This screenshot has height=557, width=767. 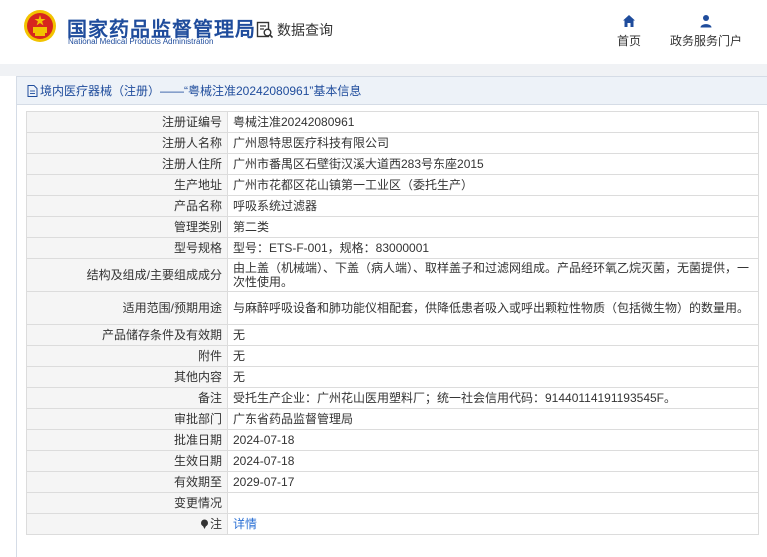 What do you see at coordinates (629, 31) in the screenshot?
I see `nav-home: 首页` at bounding box center [629, 31].